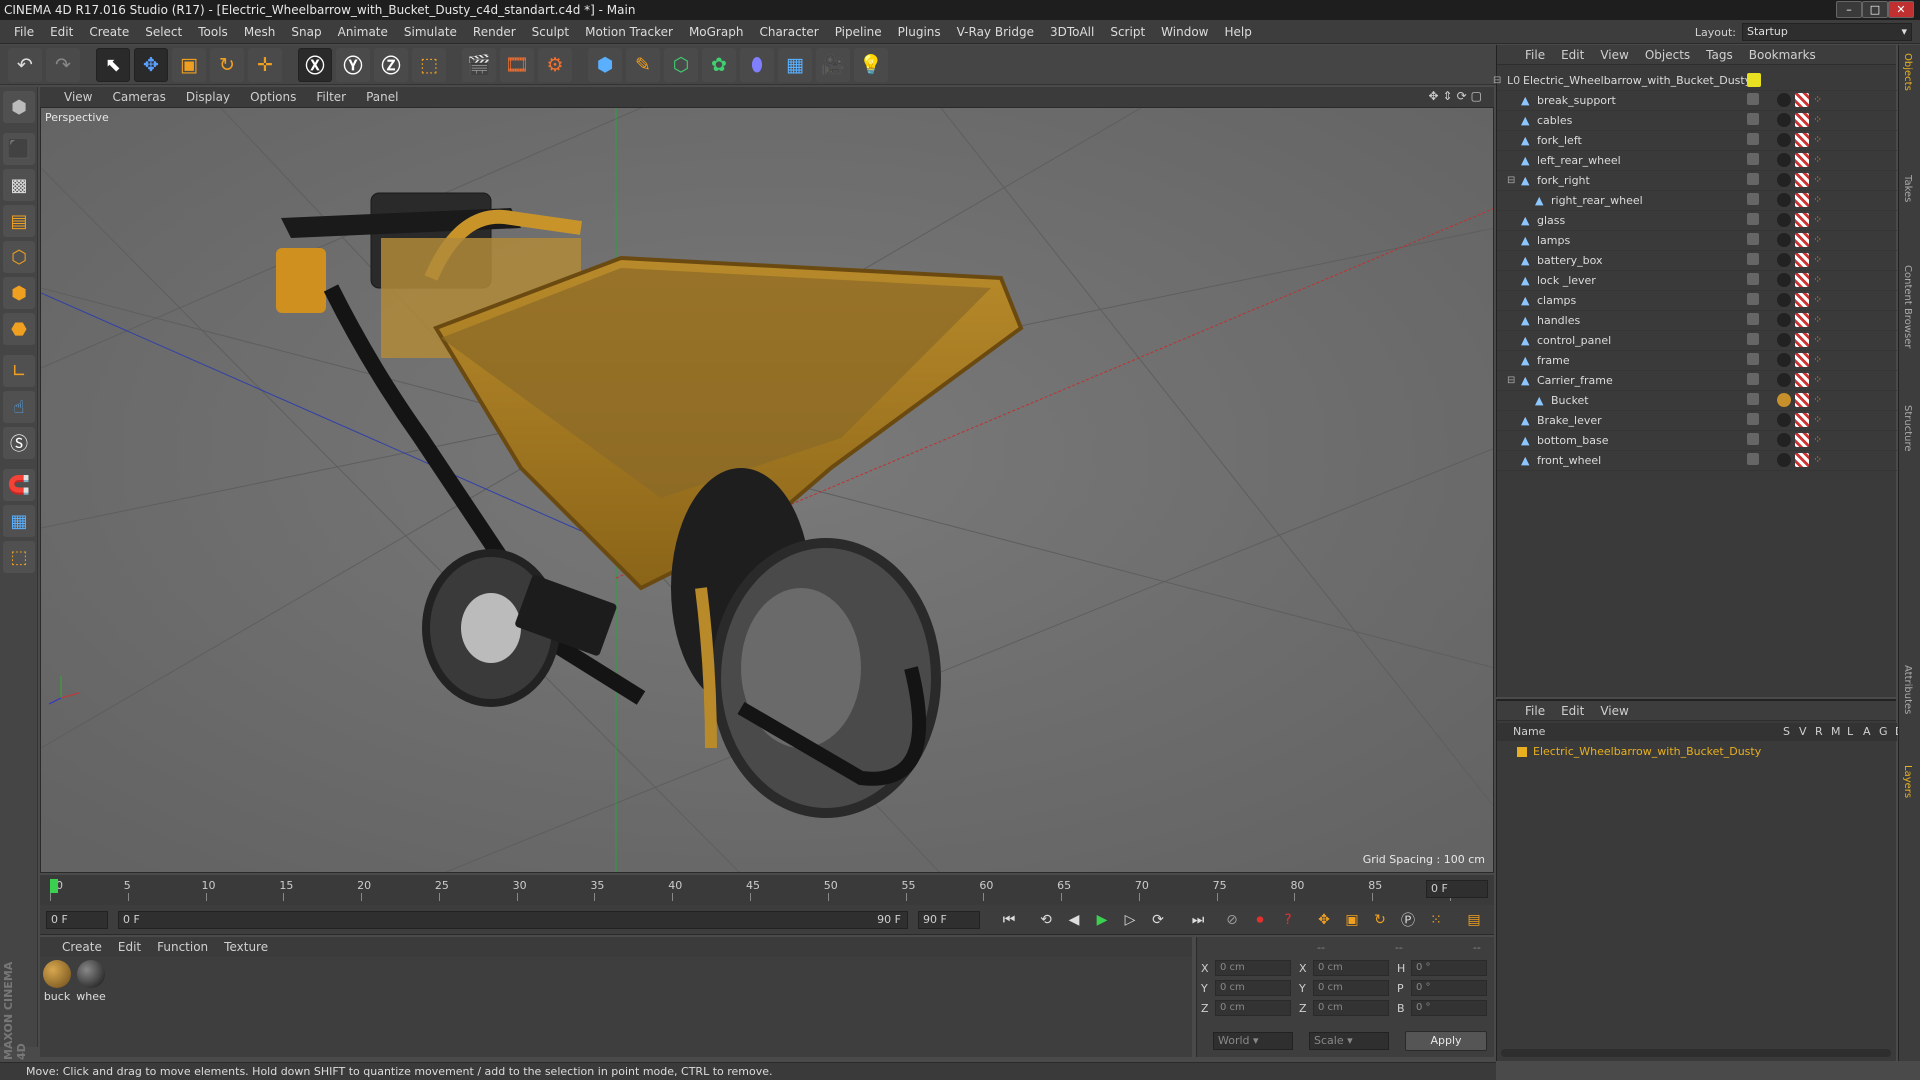 The width and height of the screenshot is (1920, 1080). What do you see at coordinates (19, 329) in the screenshot?
I see `polygons-mode-icon: ⬣` at bounding box center [19, 329].